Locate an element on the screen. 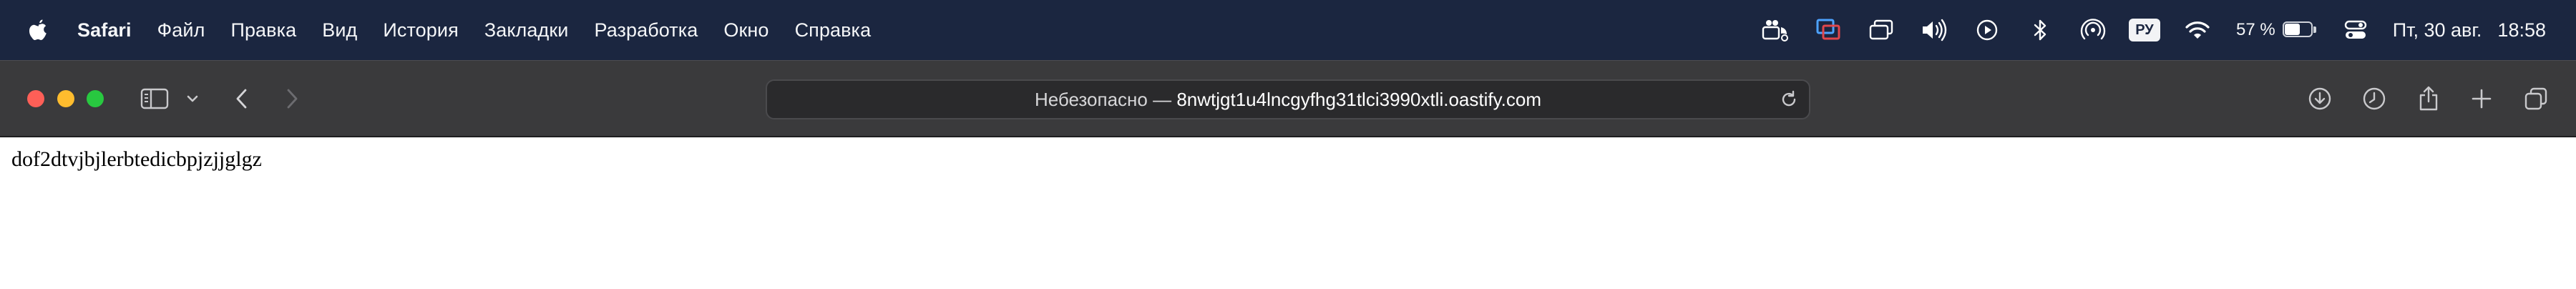  history-icon is located at coordinates (2374, 98).